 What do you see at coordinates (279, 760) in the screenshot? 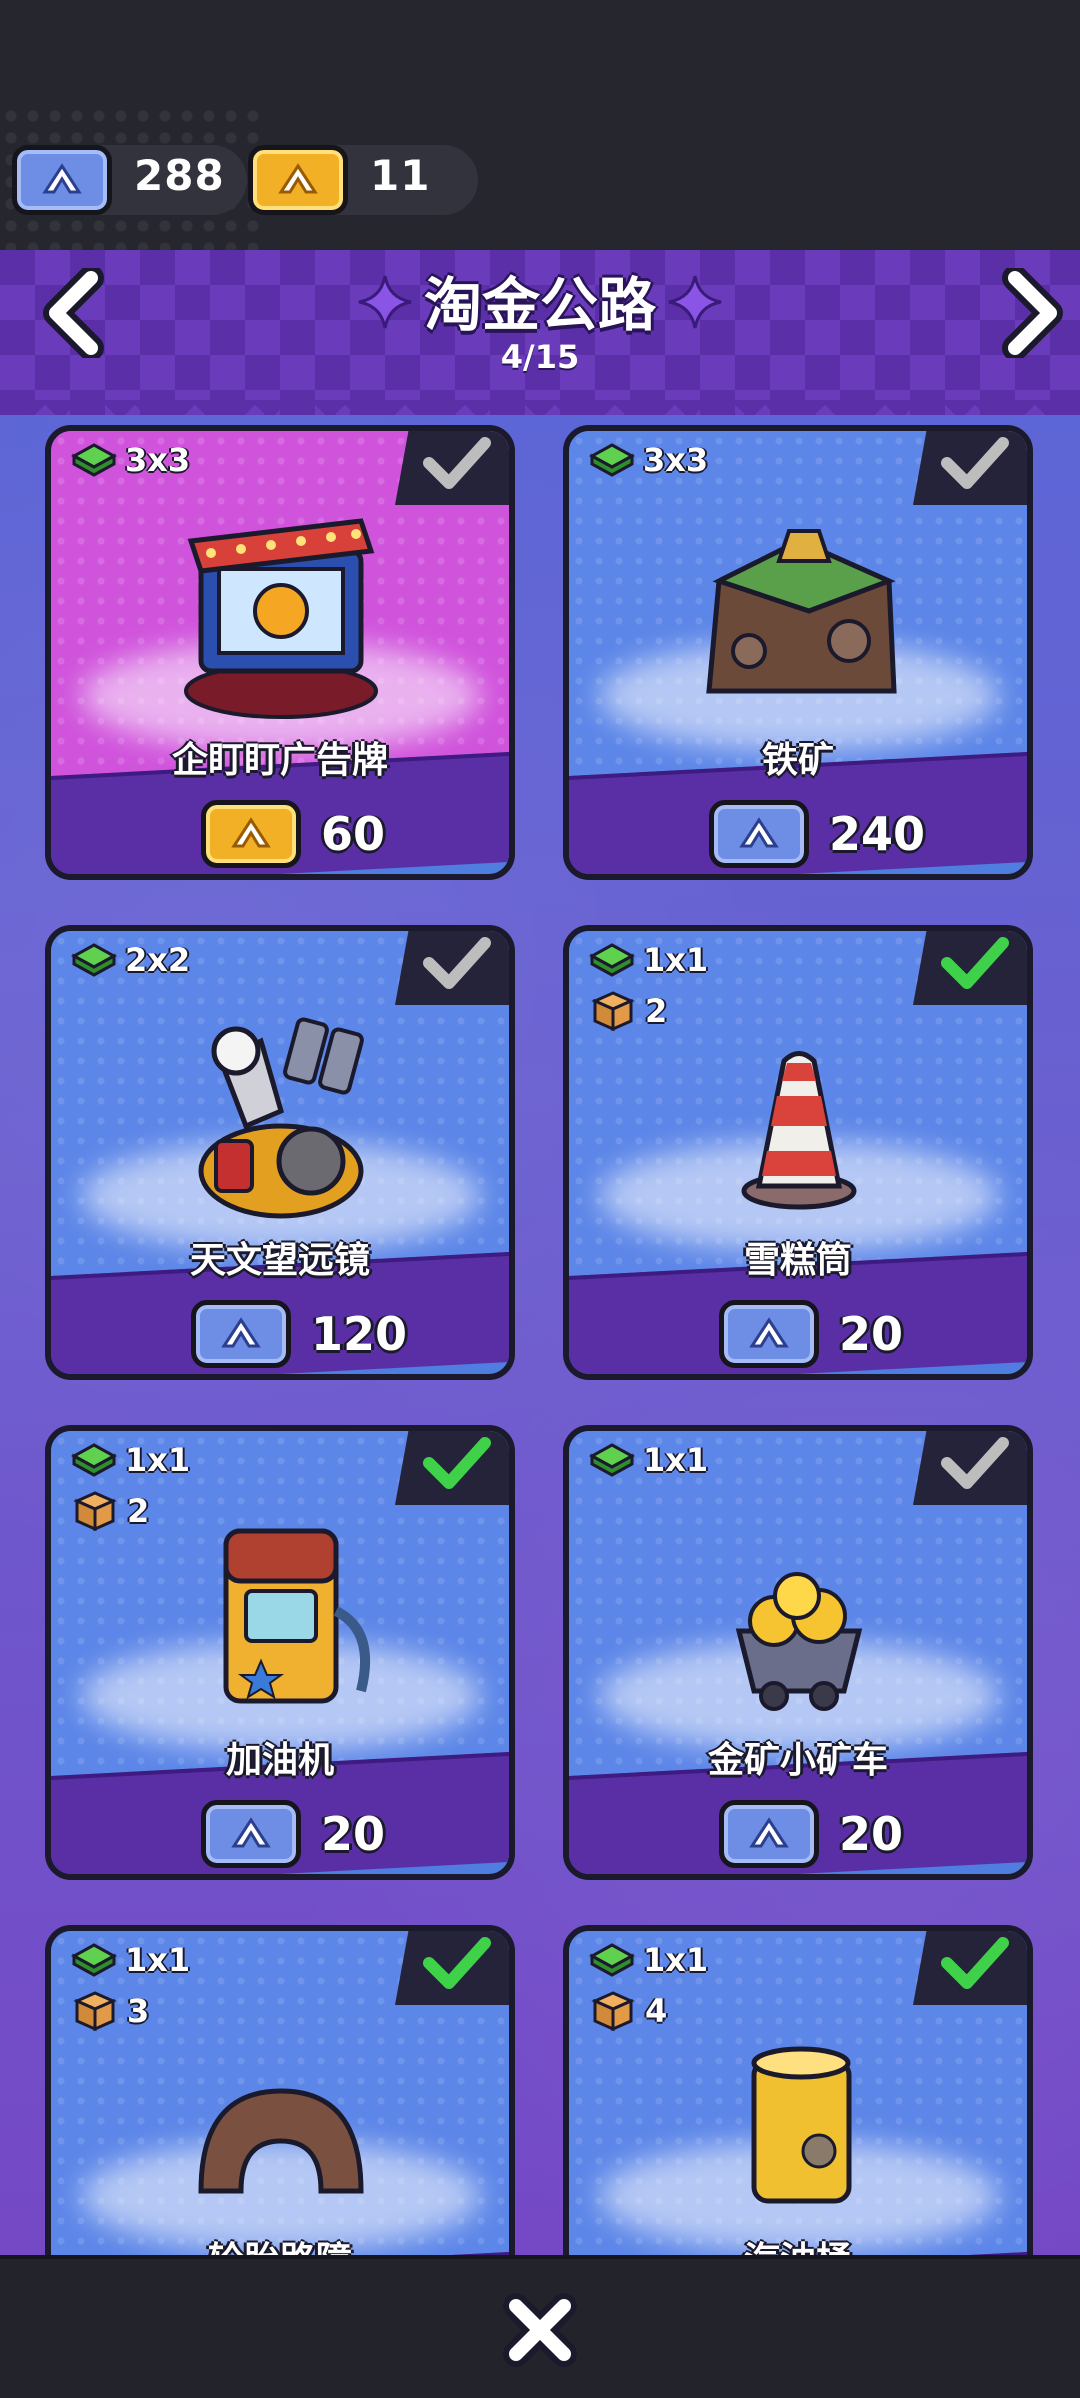
I see `item-name: 企盯盯广告牌` at bounding box center [279, 760].